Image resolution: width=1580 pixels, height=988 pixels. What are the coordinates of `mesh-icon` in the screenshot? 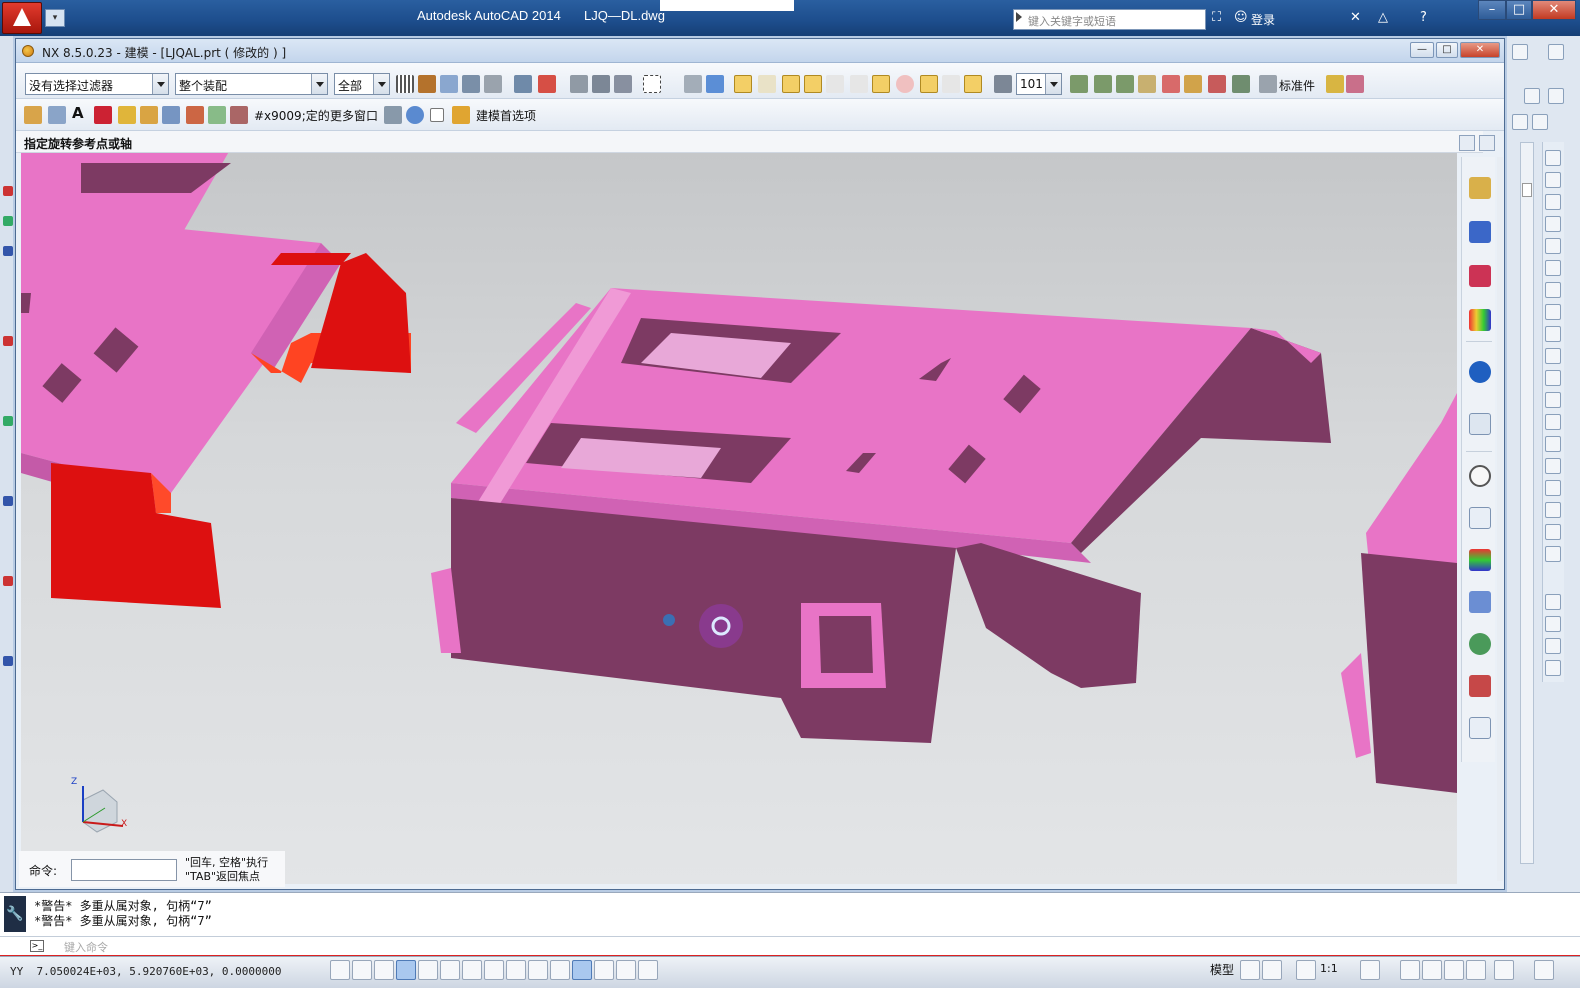 It's located at (579, 84).